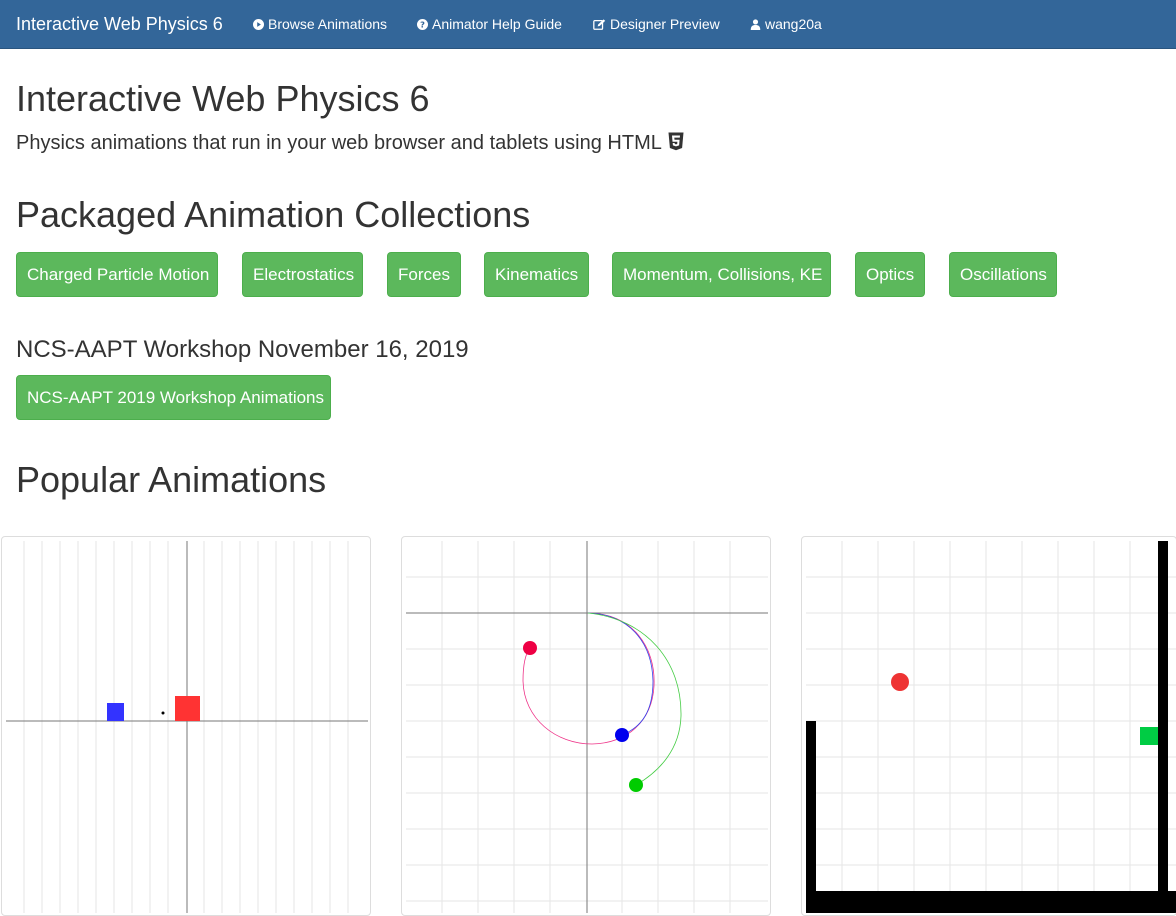 This screenshot has height=916, width=1176. Describe the element at coordinates (620, 674) in the screenshot. I see `blue-trajectory` at that location.